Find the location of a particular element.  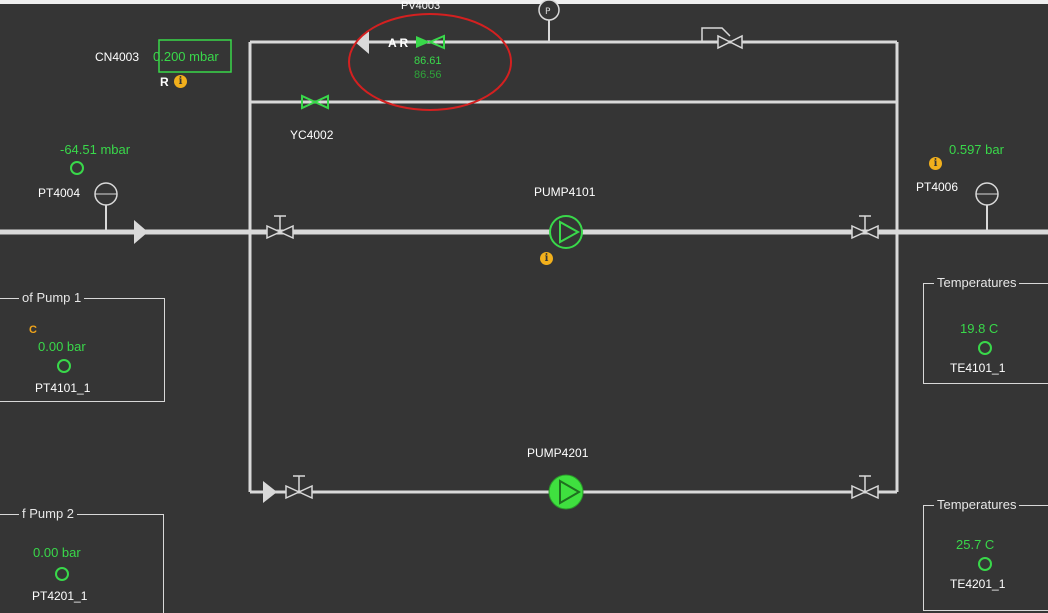

pv4003-valve-button is located at coordinates (431, 42).